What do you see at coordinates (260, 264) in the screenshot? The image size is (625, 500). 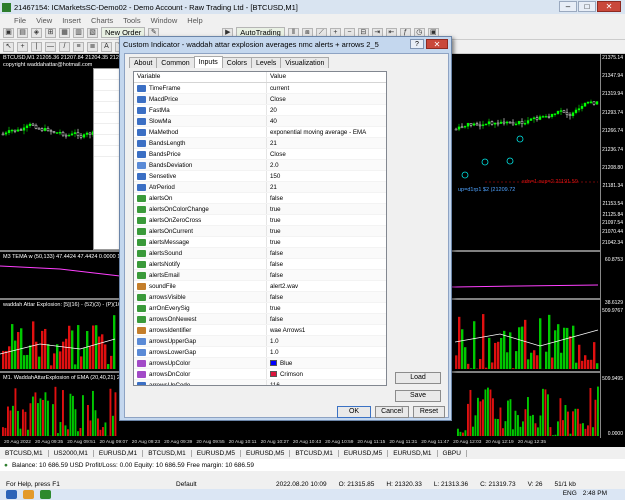 I see `param-row: alertsNotify false` at bounding box center [260, 264].